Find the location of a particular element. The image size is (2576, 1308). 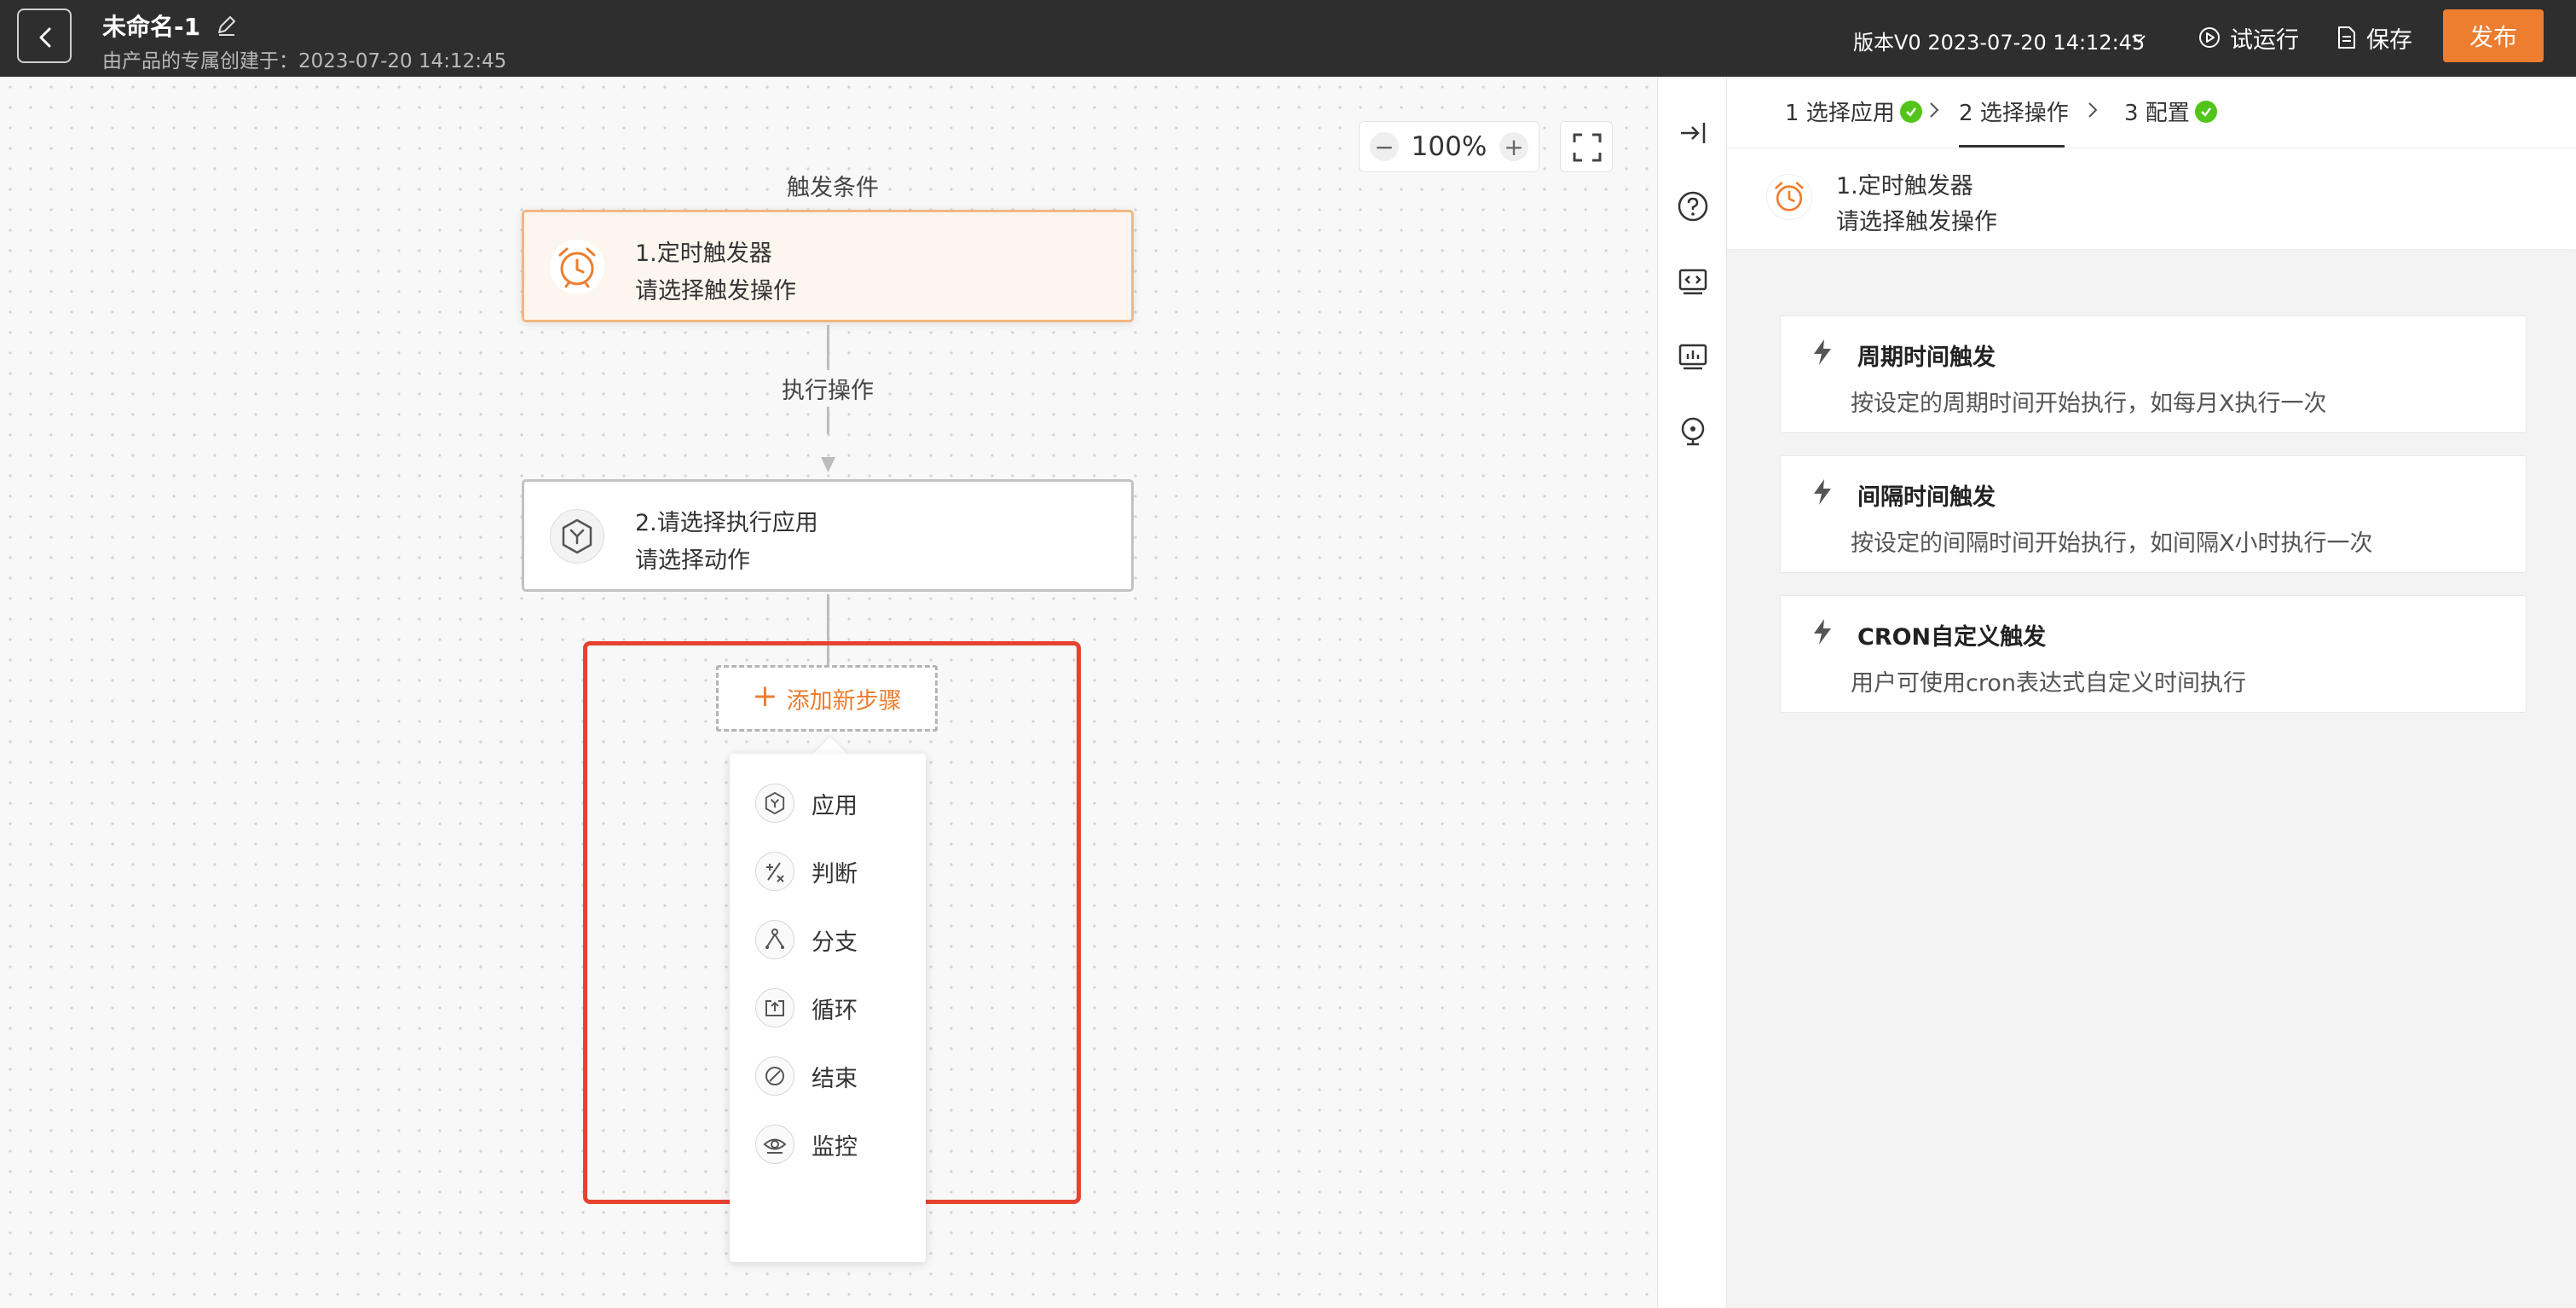

fullscreen-icon is located at coordinates (1587, 147).